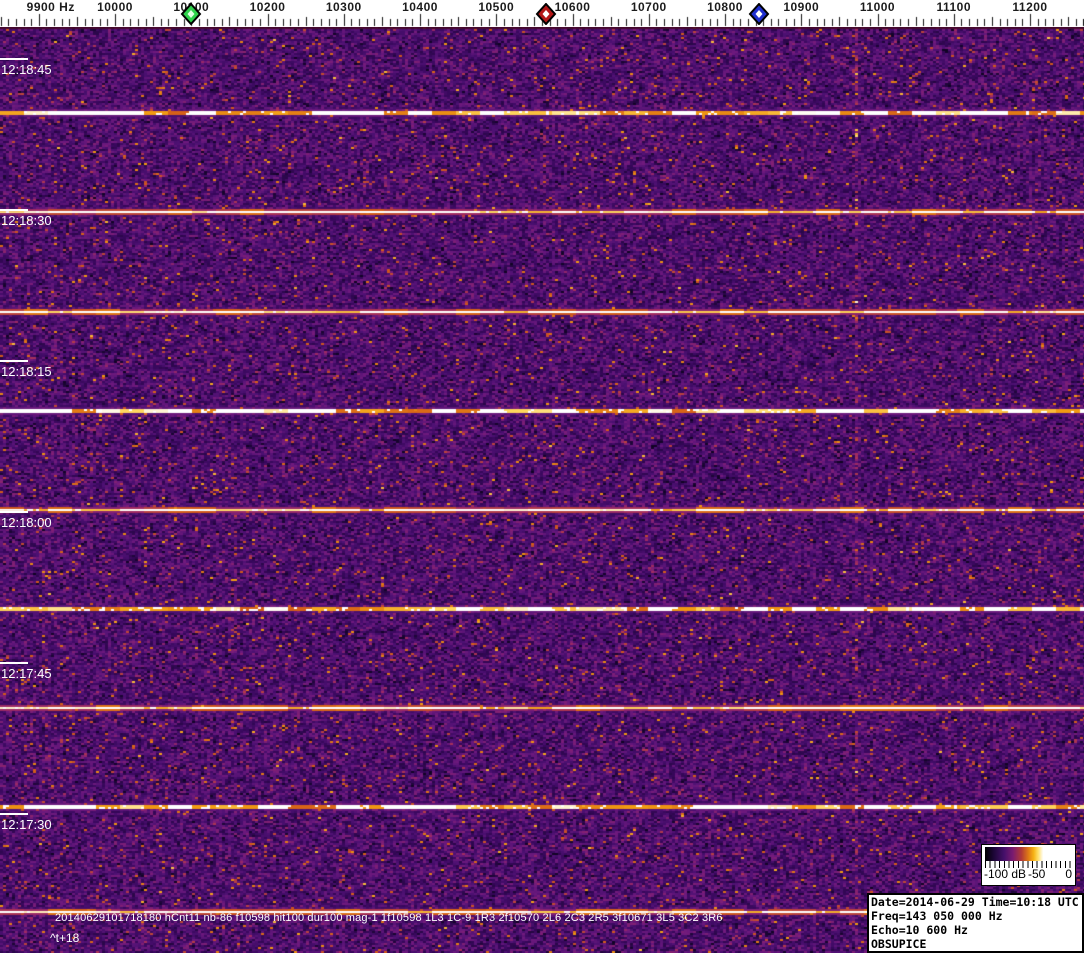 The width and height of the screenshot is (1084, 953). Describe the element at coordinates (1005, 874) in the screenshot. I see `db-label-min: -100 dB` at that location.